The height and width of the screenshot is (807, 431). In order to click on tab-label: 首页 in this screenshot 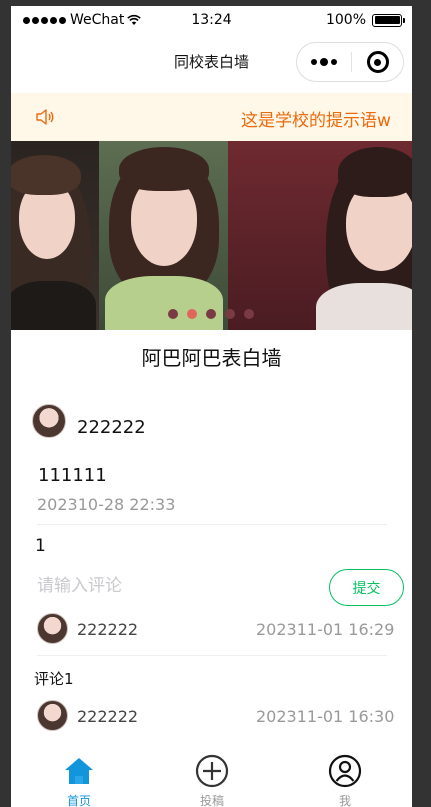, I will do `click(78, 800)`.